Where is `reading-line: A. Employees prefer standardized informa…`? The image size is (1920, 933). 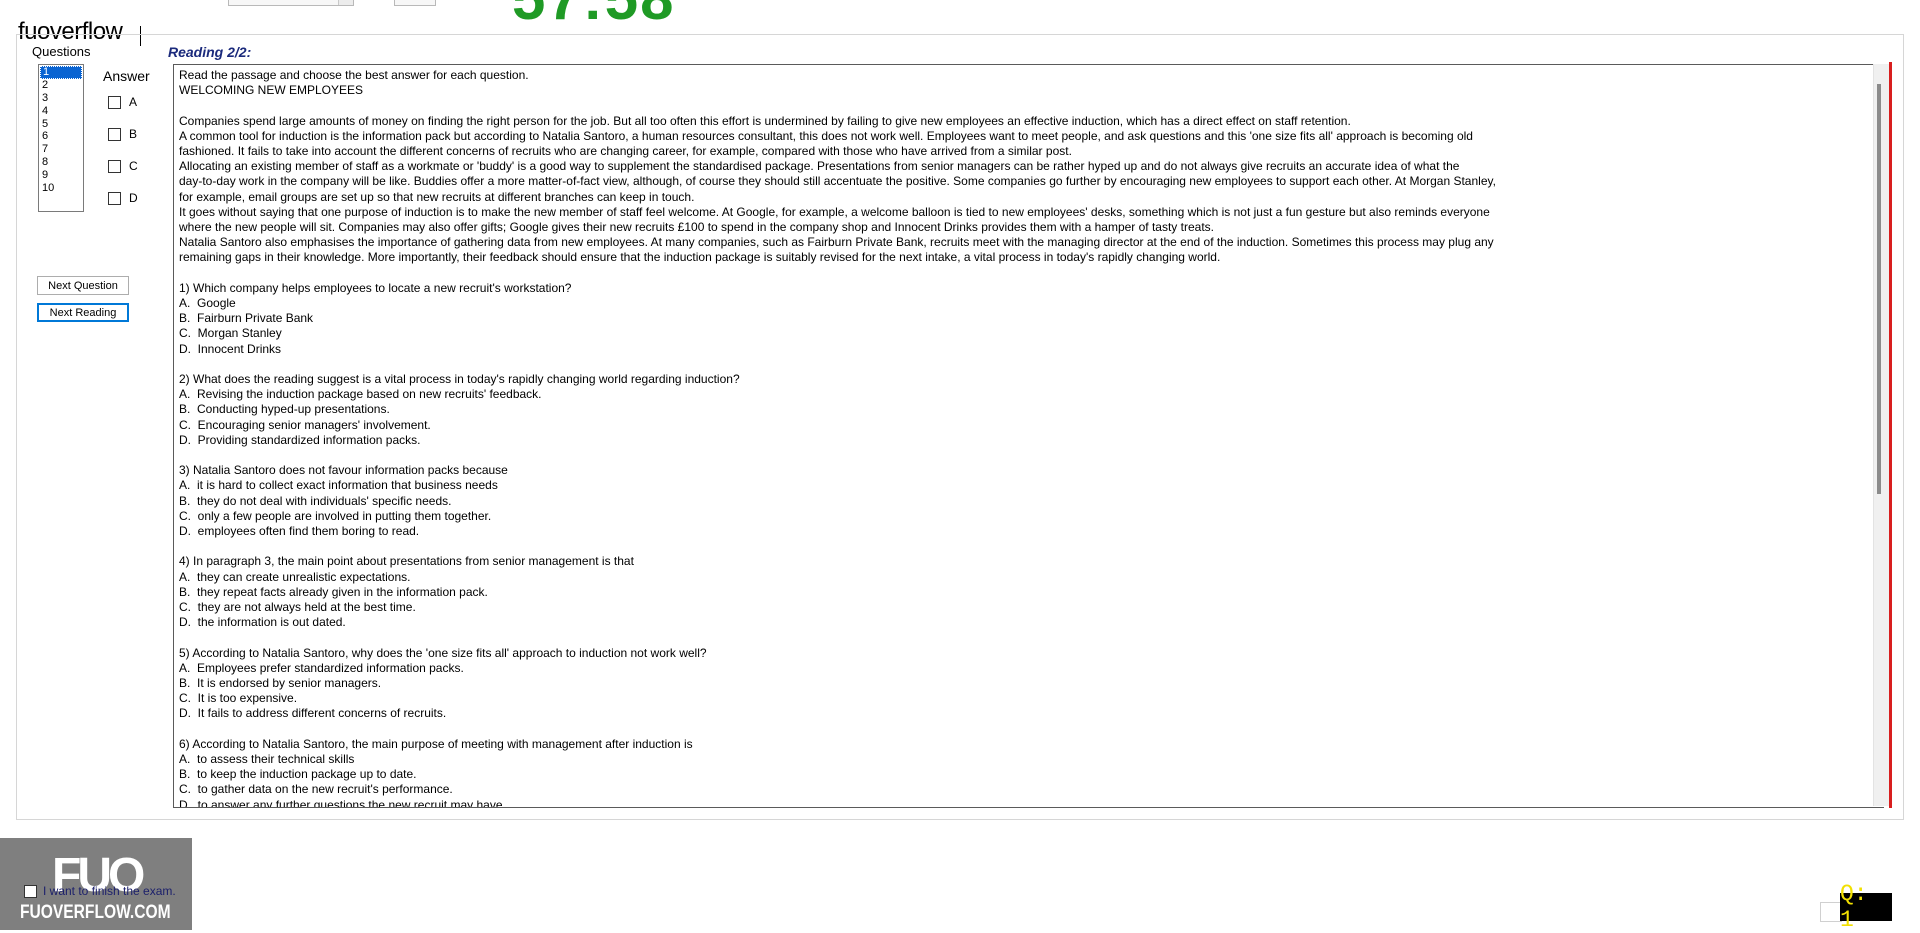 reading-line: A. Employees prefer standardized informa… is located at coordinates (321, 667).